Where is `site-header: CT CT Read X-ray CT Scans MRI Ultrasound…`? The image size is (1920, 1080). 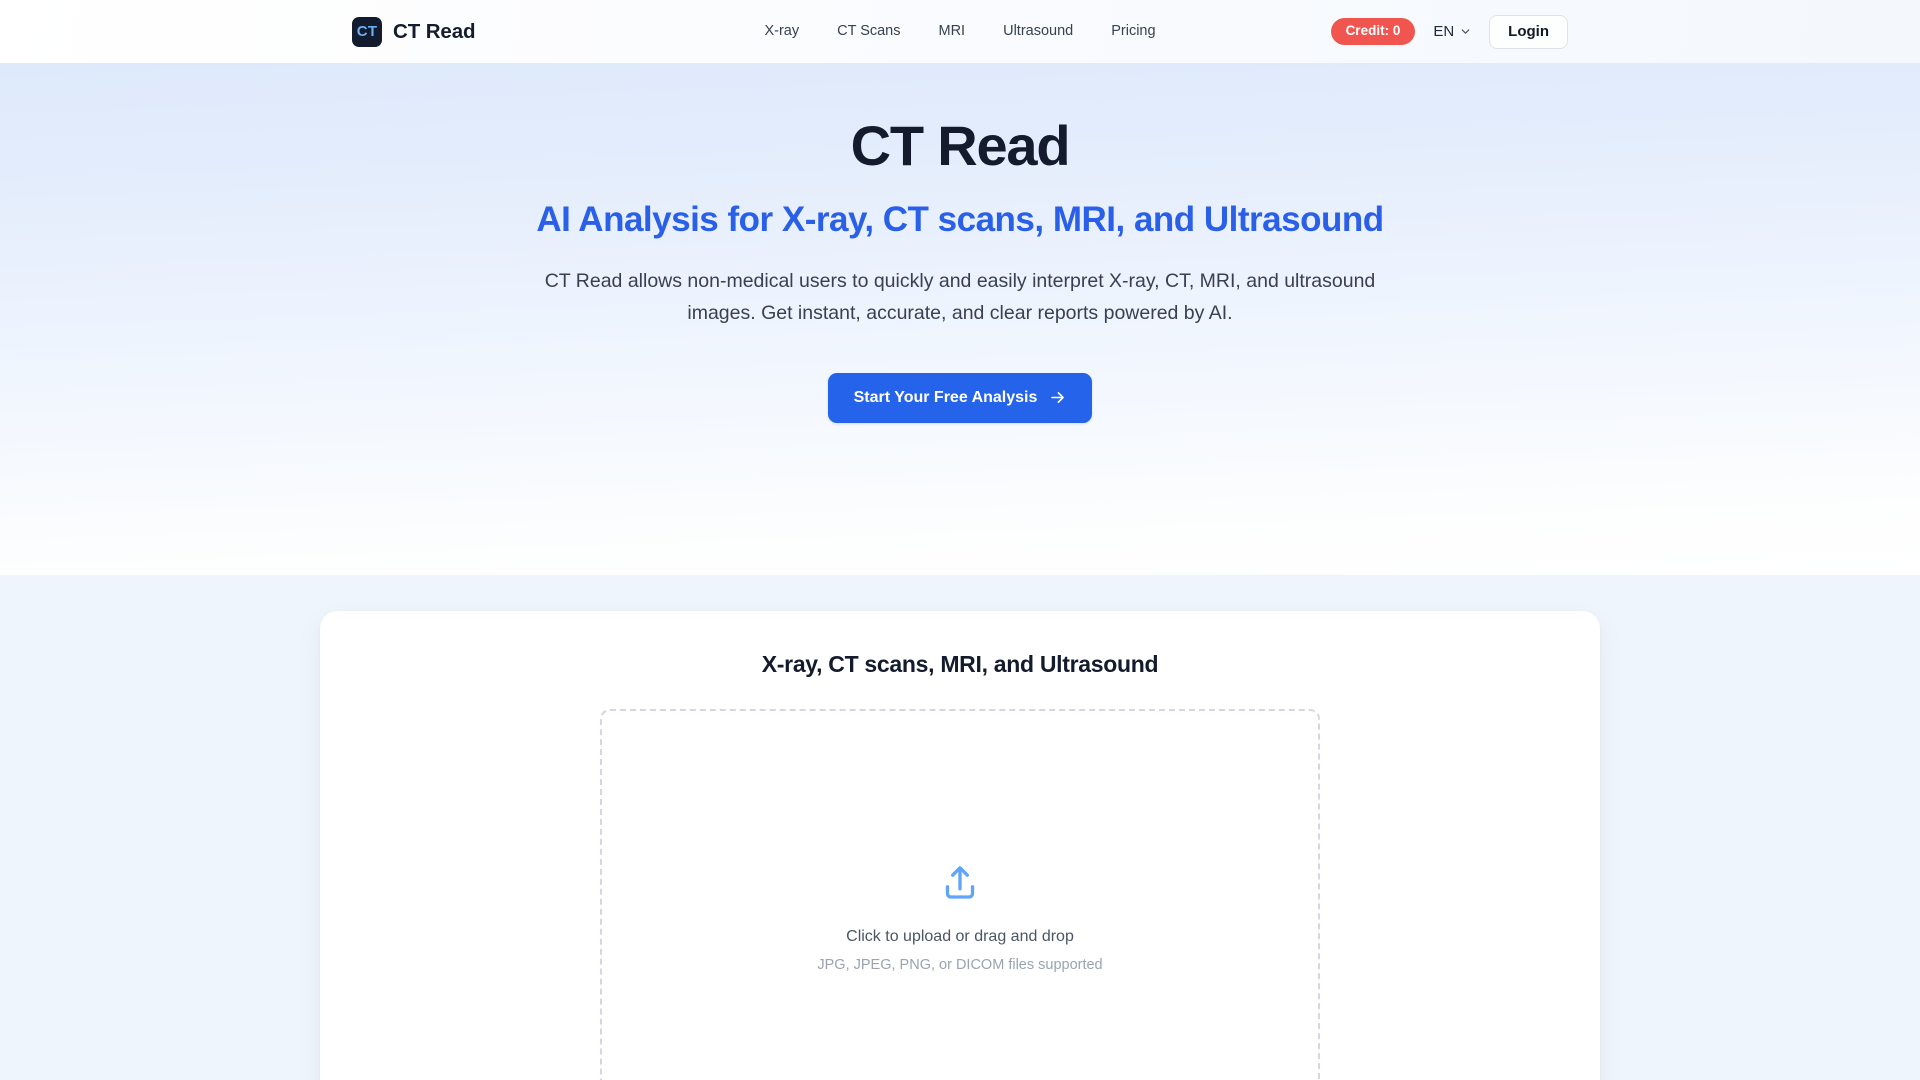
site-header: CT CT Read X-ray CT Scans MRI Ultrasound… is located at coordinates (960, 31).